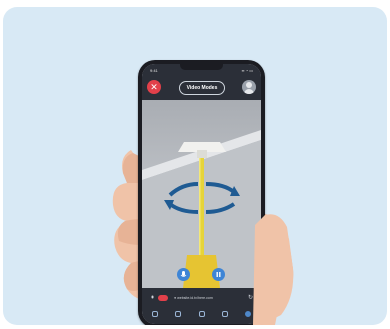 This screenshot has width=390, height=329. I want to click on avatar-icon, so click(249, 85).